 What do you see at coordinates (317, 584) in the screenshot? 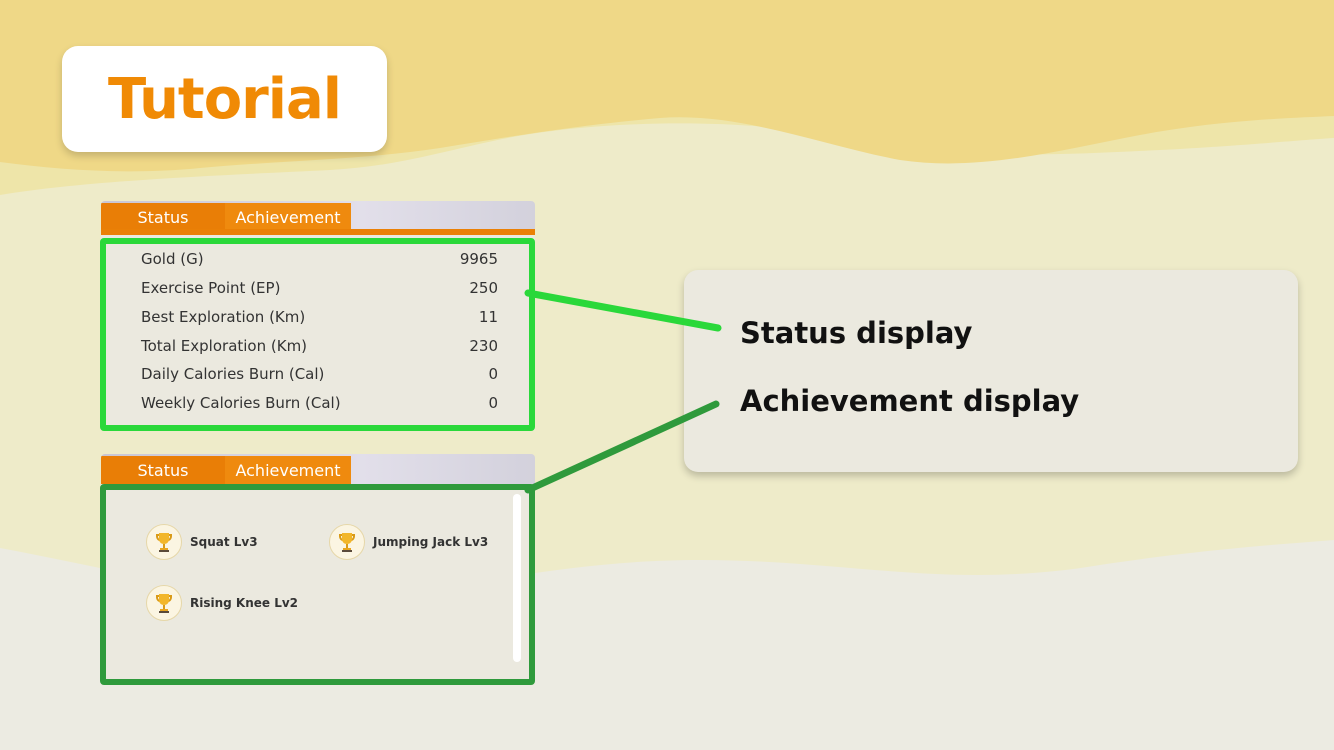
I see `achievement-highlight-frame` at bounding box center [317, 584].